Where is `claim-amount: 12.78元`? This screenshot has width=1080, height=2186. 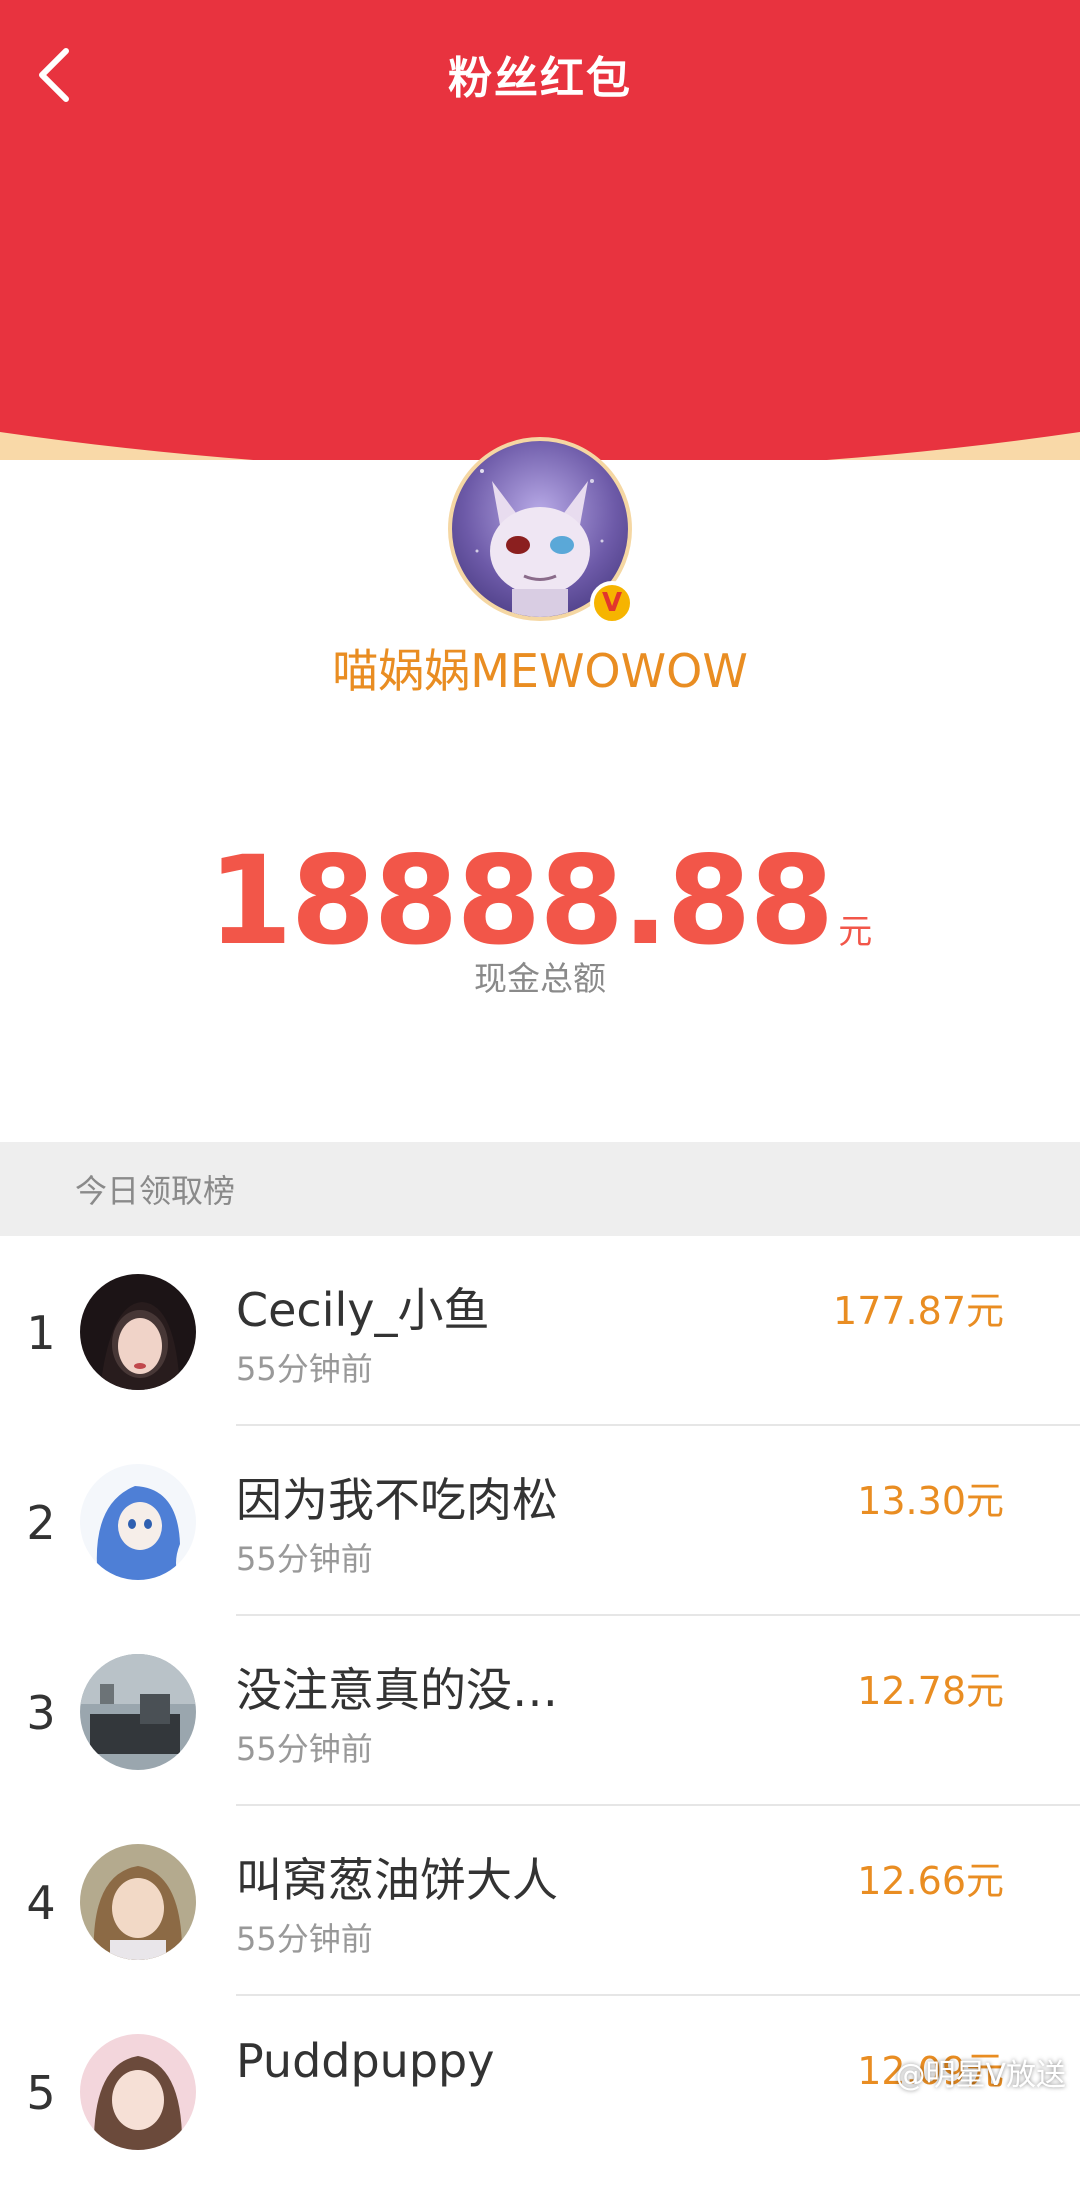 claim-amount: 12.78元 is located at coordinates (930, 1691).